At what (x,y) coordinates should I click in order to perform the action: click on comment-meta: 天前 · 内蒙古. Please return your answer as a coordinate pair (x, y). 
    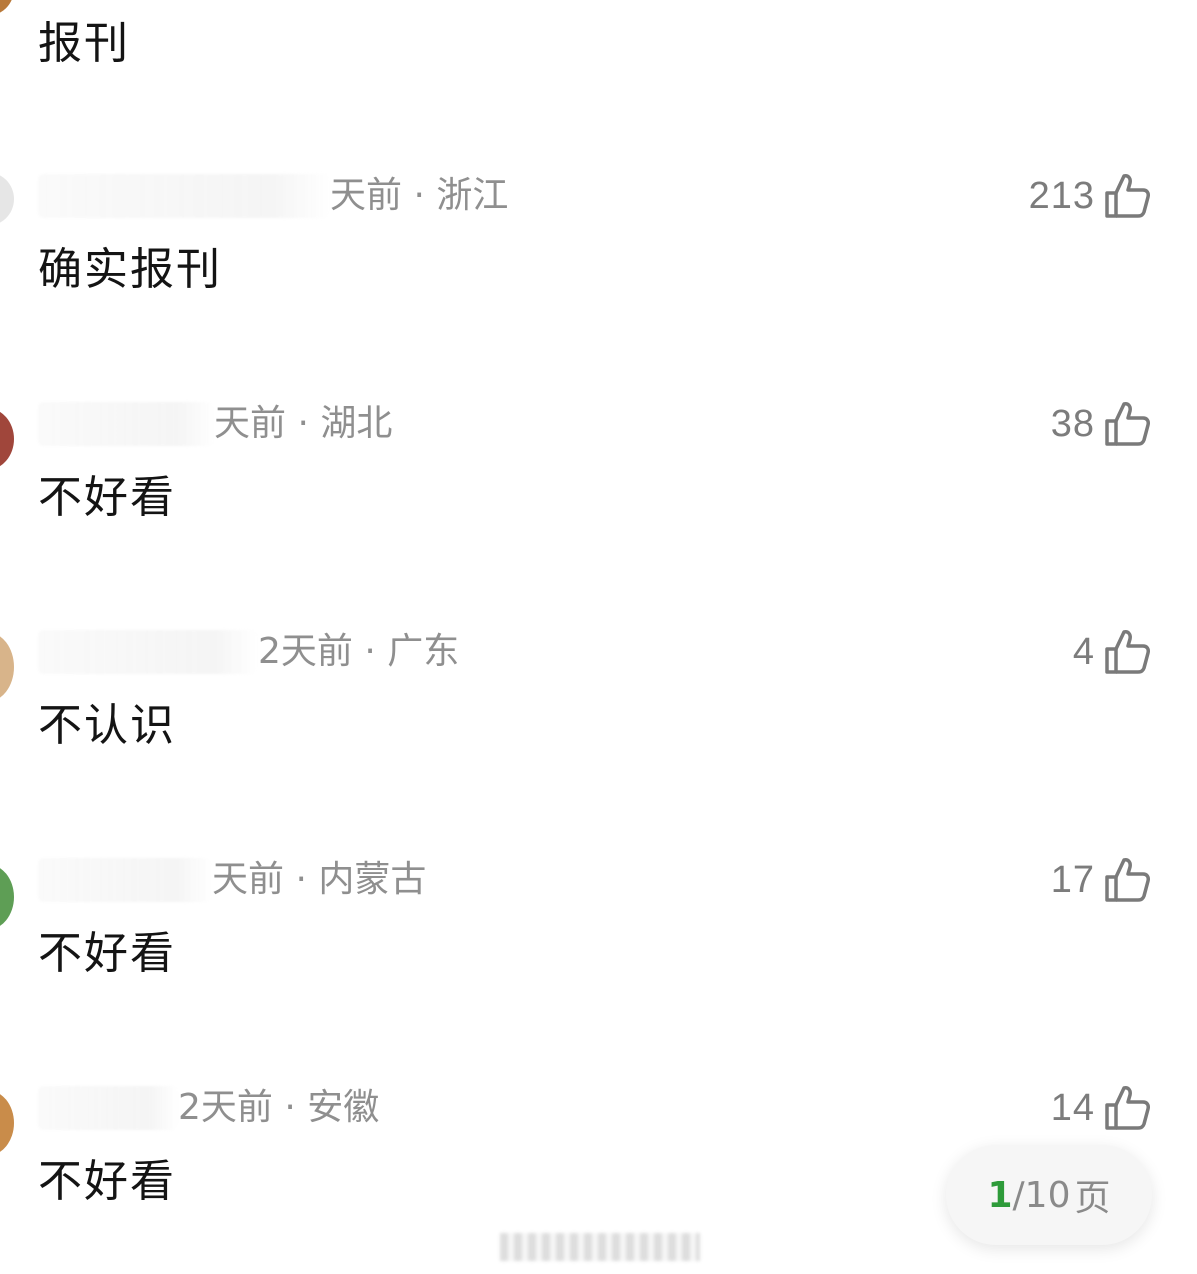
    Looking at the image, I should click on (232, 879).